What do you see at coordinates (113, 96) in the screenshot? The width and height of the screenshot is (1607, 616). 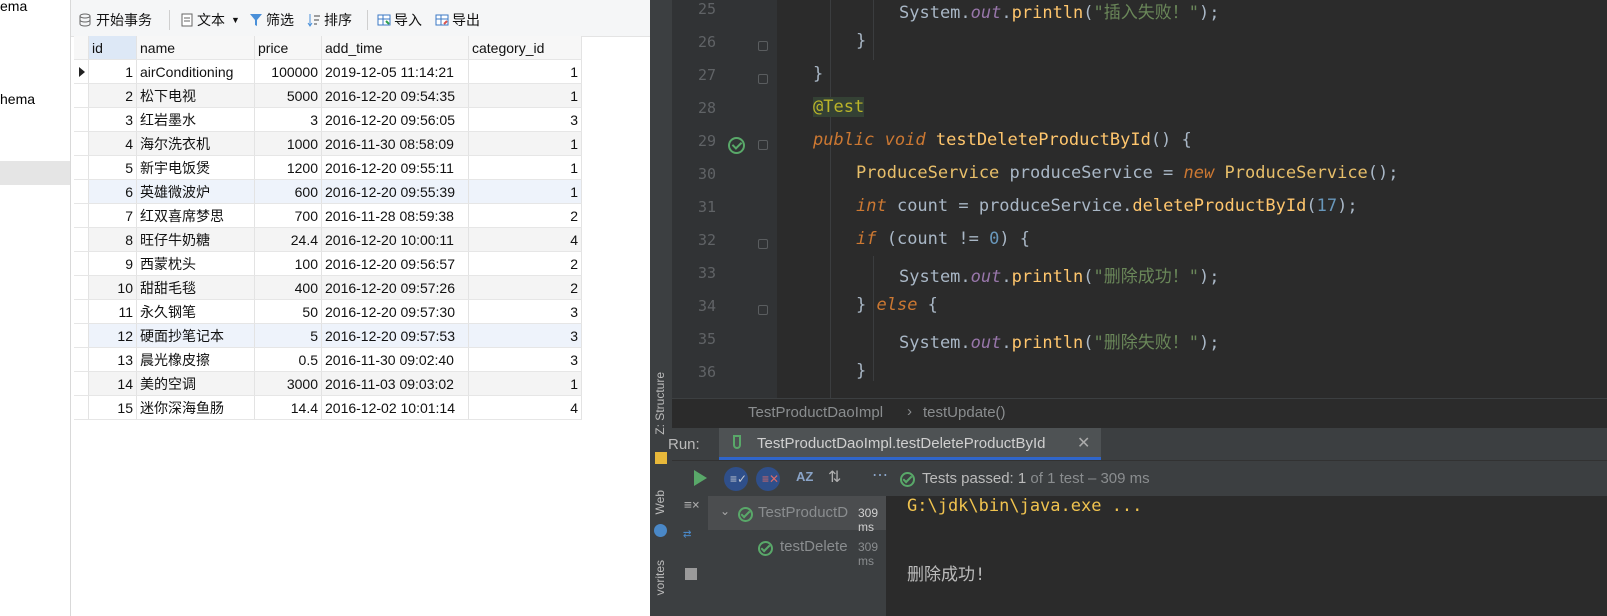 I see `cell-id: 2` at bounding box center [113, 96].